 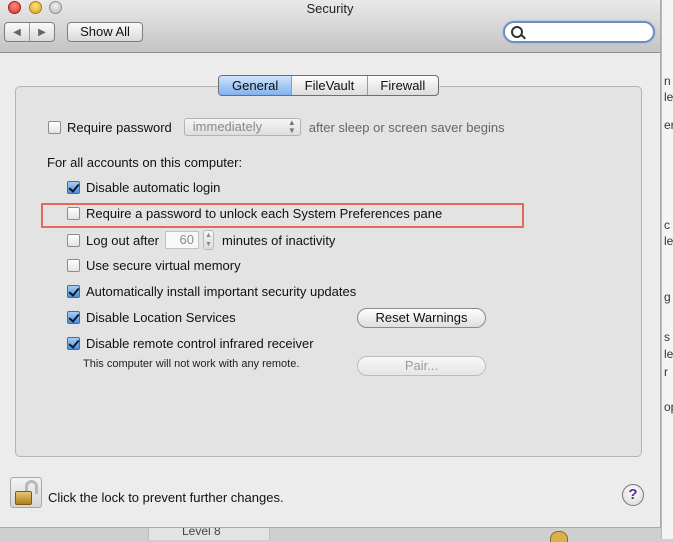 I want to click on disable-location-services-row: Disable Location Services, so click(x=151, y=317).